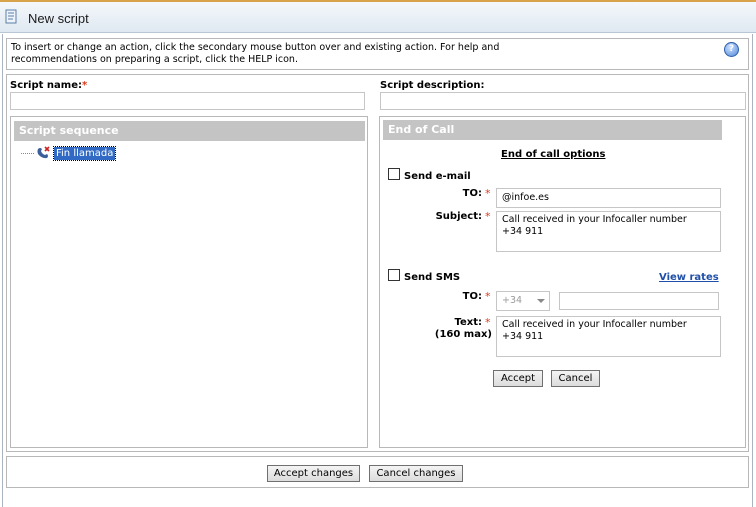 This screenshot has height=507, width=756. Describe the element at coordinates (58, 18) in the screenshot. I see `window-title: New script` at that location.